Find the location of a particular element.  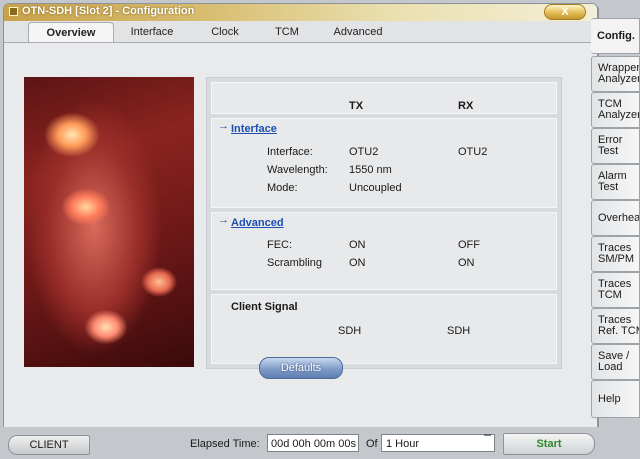

tab-tcm: TCM is located at coordinates (287, 32).